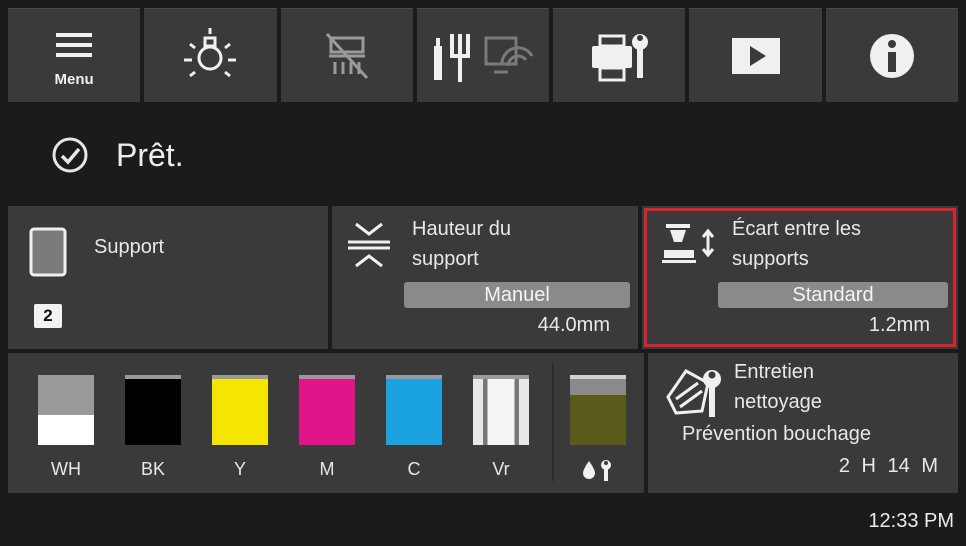 The width and height of the screenshot is (966, 546). What do you see at coordinates (778, 402) in the screenshot?
I see `maintenance-title-line2: nettoyage` at bounding box center [778, 402].